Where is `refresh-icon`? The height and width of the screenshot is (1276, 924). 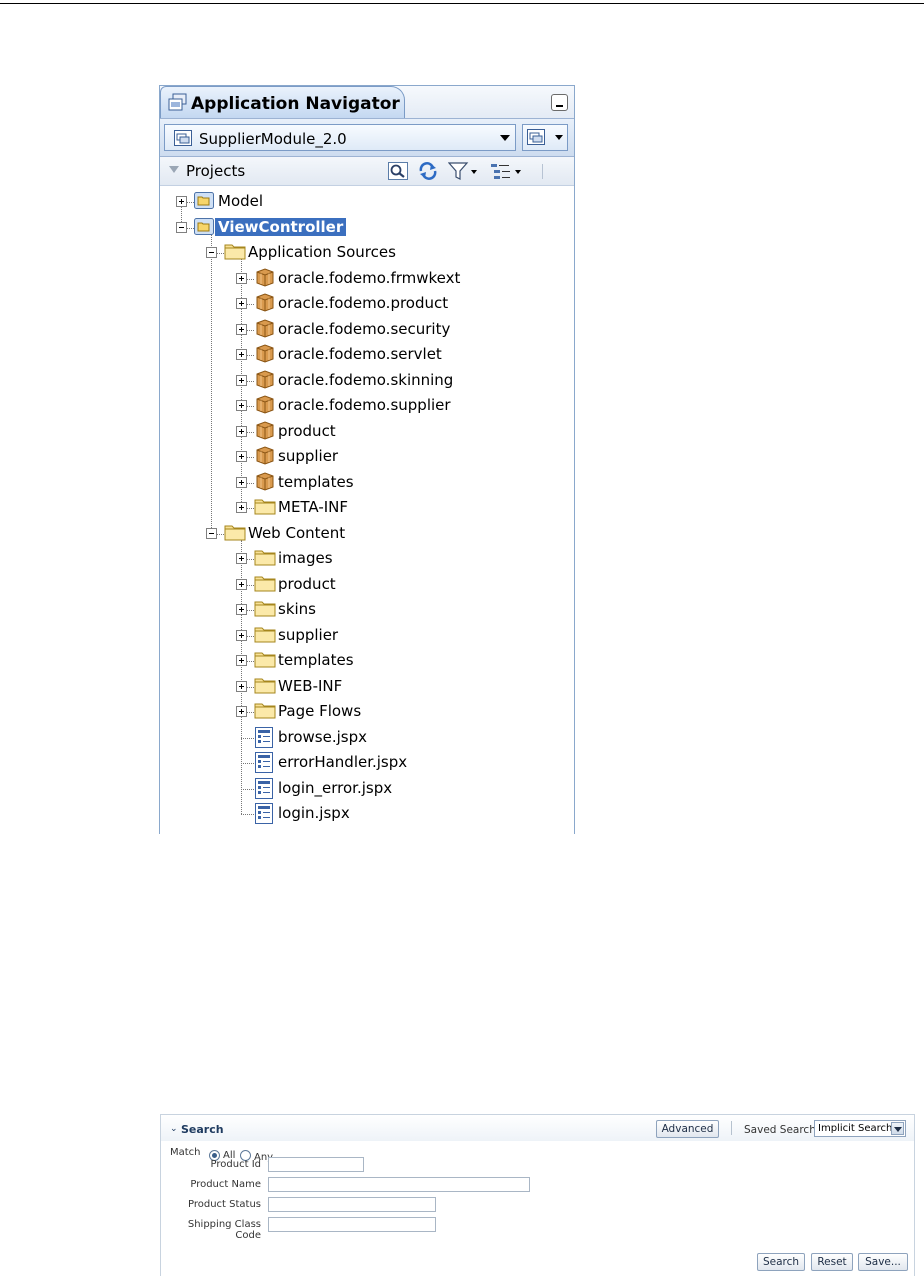
refresh-icon is located at coordinates (428, 171).